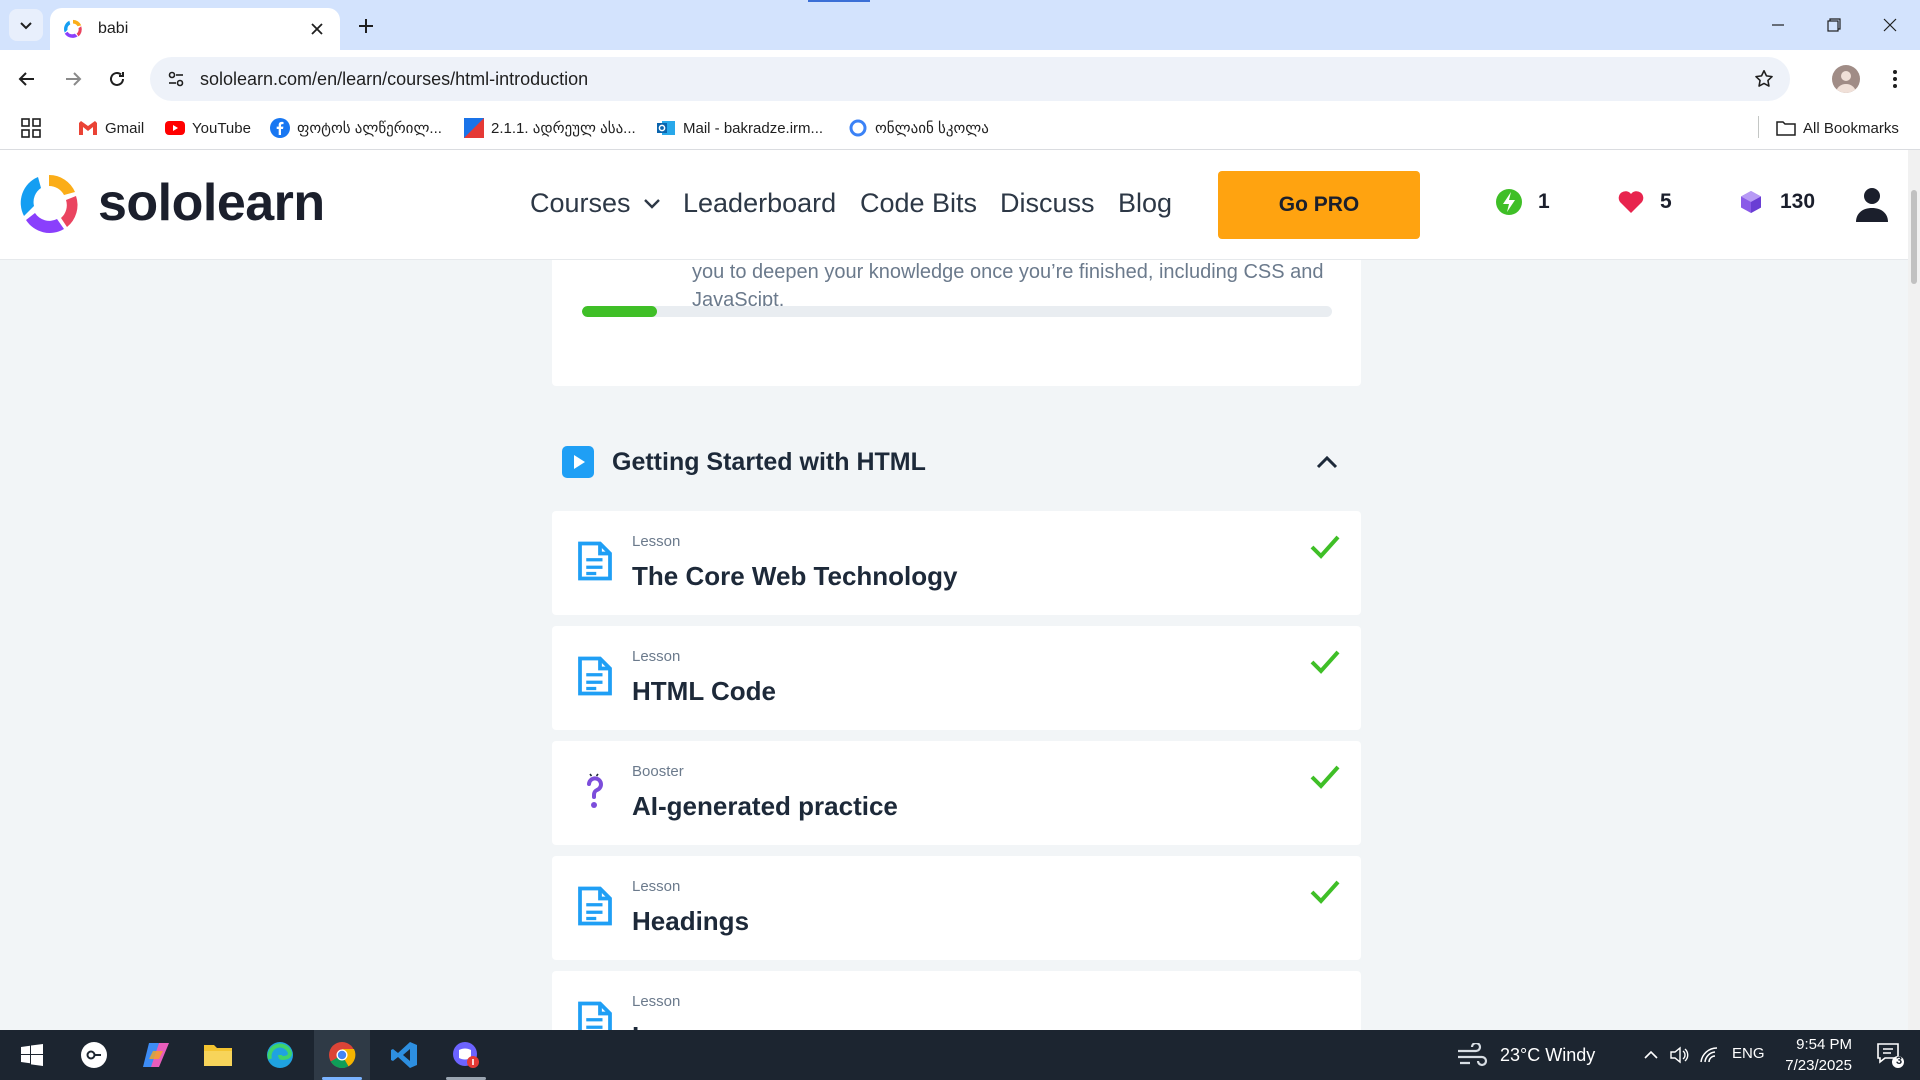 This screenshot has width=1920, height=1080. I want to click on lesson-card: Lesson Headings, so click(956, 908).